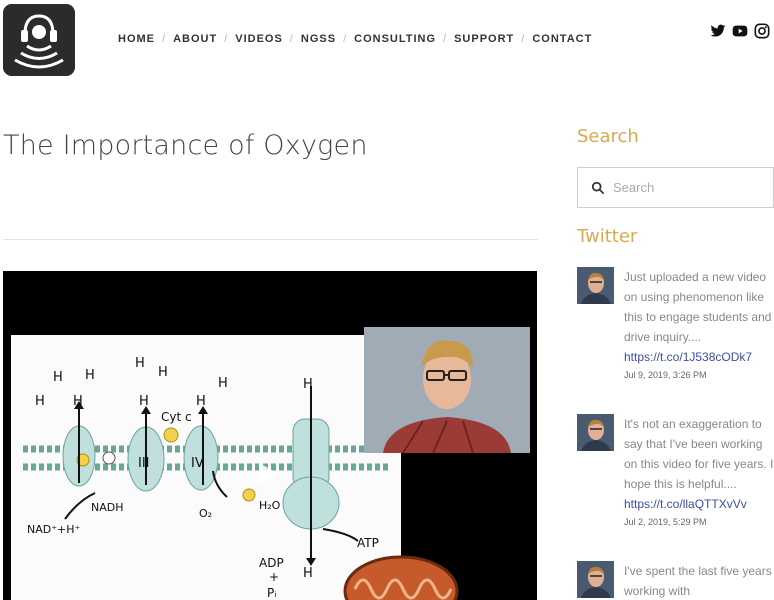 The image size is (774, 600). I want to click on site-logo, so click(39, 40).